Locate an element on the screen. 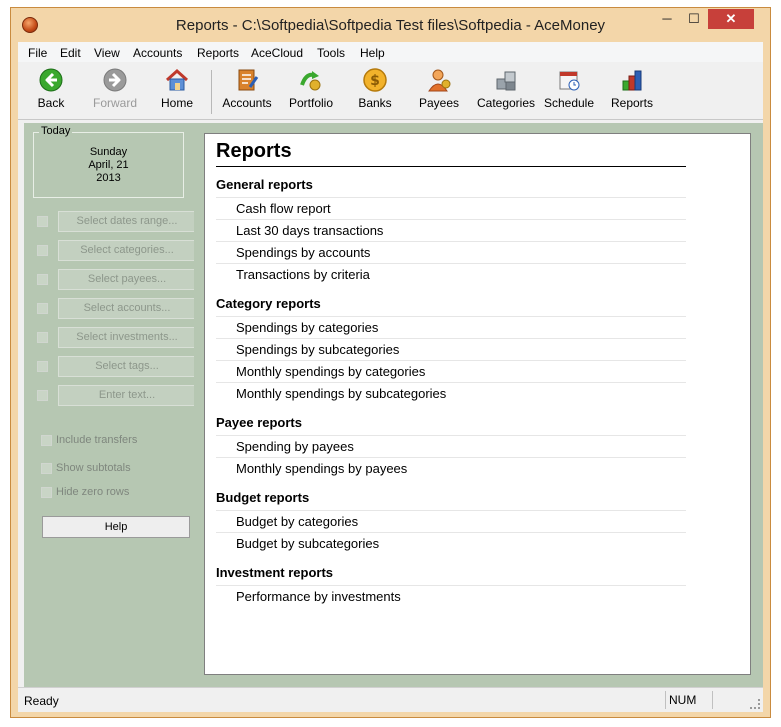 The width and height of the screenshot is (781, 727). menu-edit: Edit is located at coordinates (70, 53).